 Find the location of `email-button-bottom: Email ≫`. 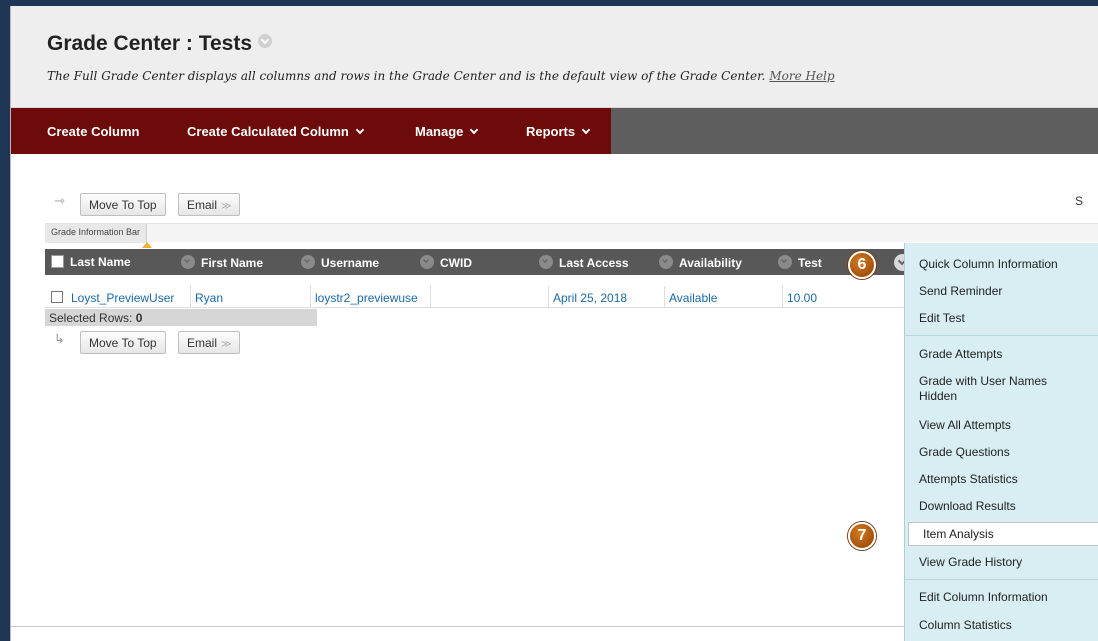

email-button-bottom: Email ≫ is located at coordinates (209, 342).